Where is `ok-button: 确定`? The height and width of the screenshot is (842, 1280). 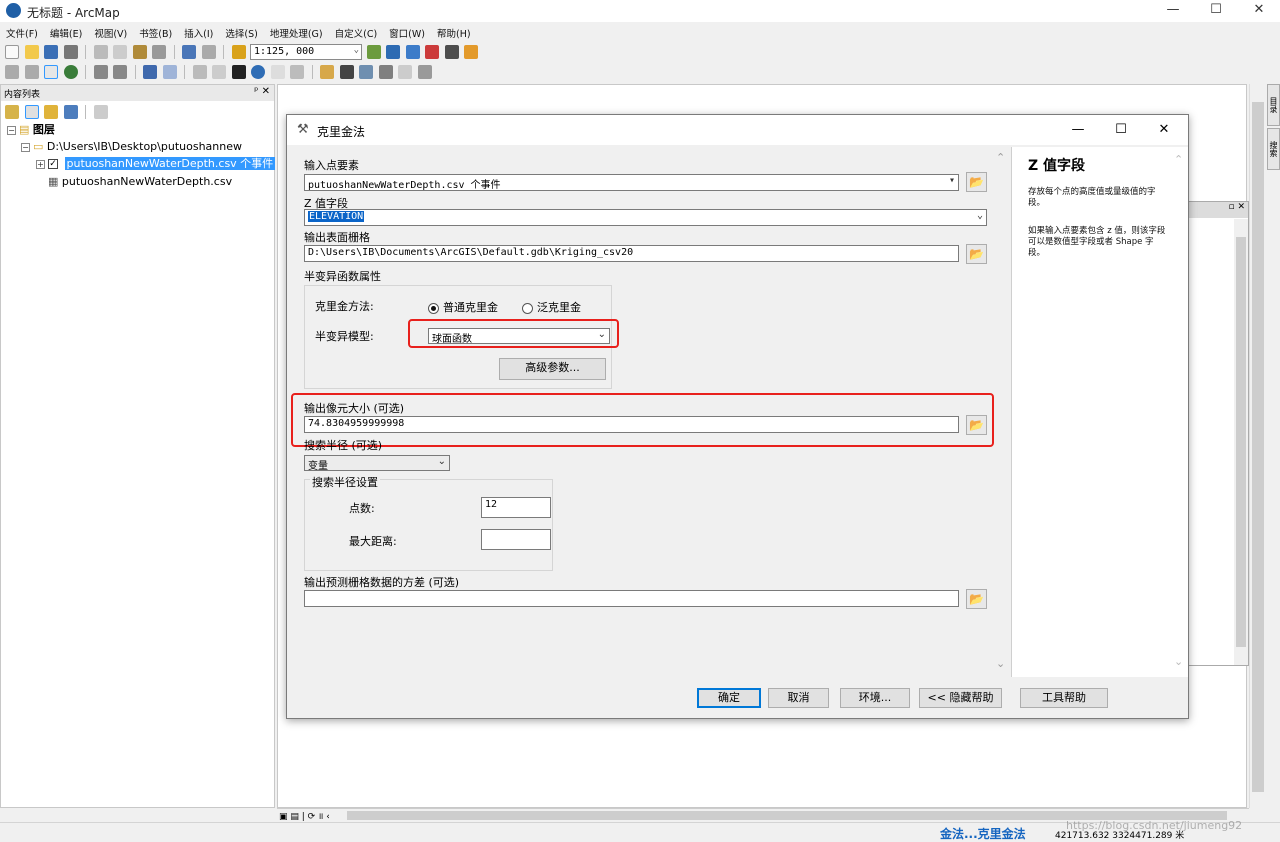
ok-button: 确定 is located at coordinates (729, 698).